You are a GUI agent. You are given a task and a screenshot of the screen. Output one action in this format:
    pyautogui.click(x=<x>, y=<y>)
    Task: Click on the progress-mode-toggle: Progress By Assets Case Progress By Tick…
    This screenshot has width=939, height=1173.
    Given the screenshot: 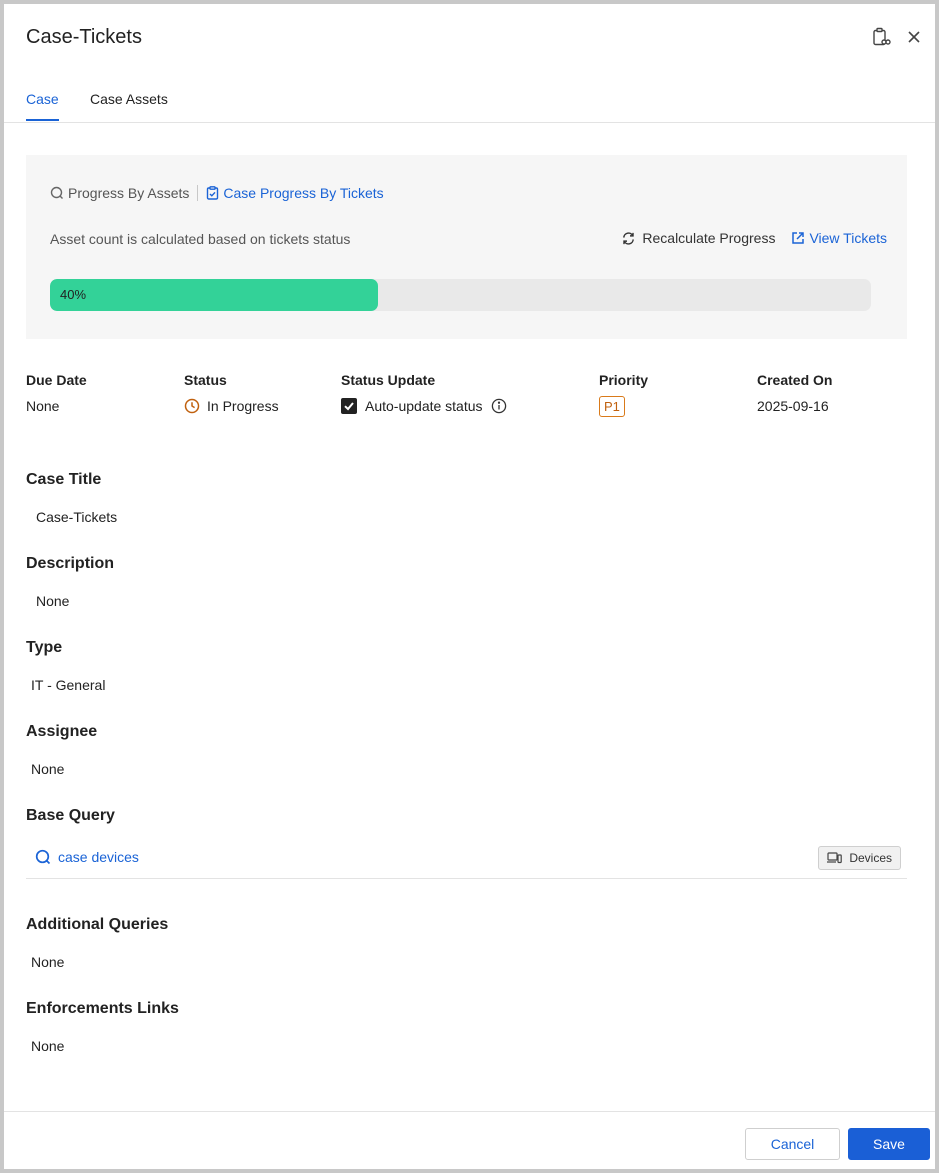 What is the action you would take?
    pyautogui.click(x=217, y=193)
    